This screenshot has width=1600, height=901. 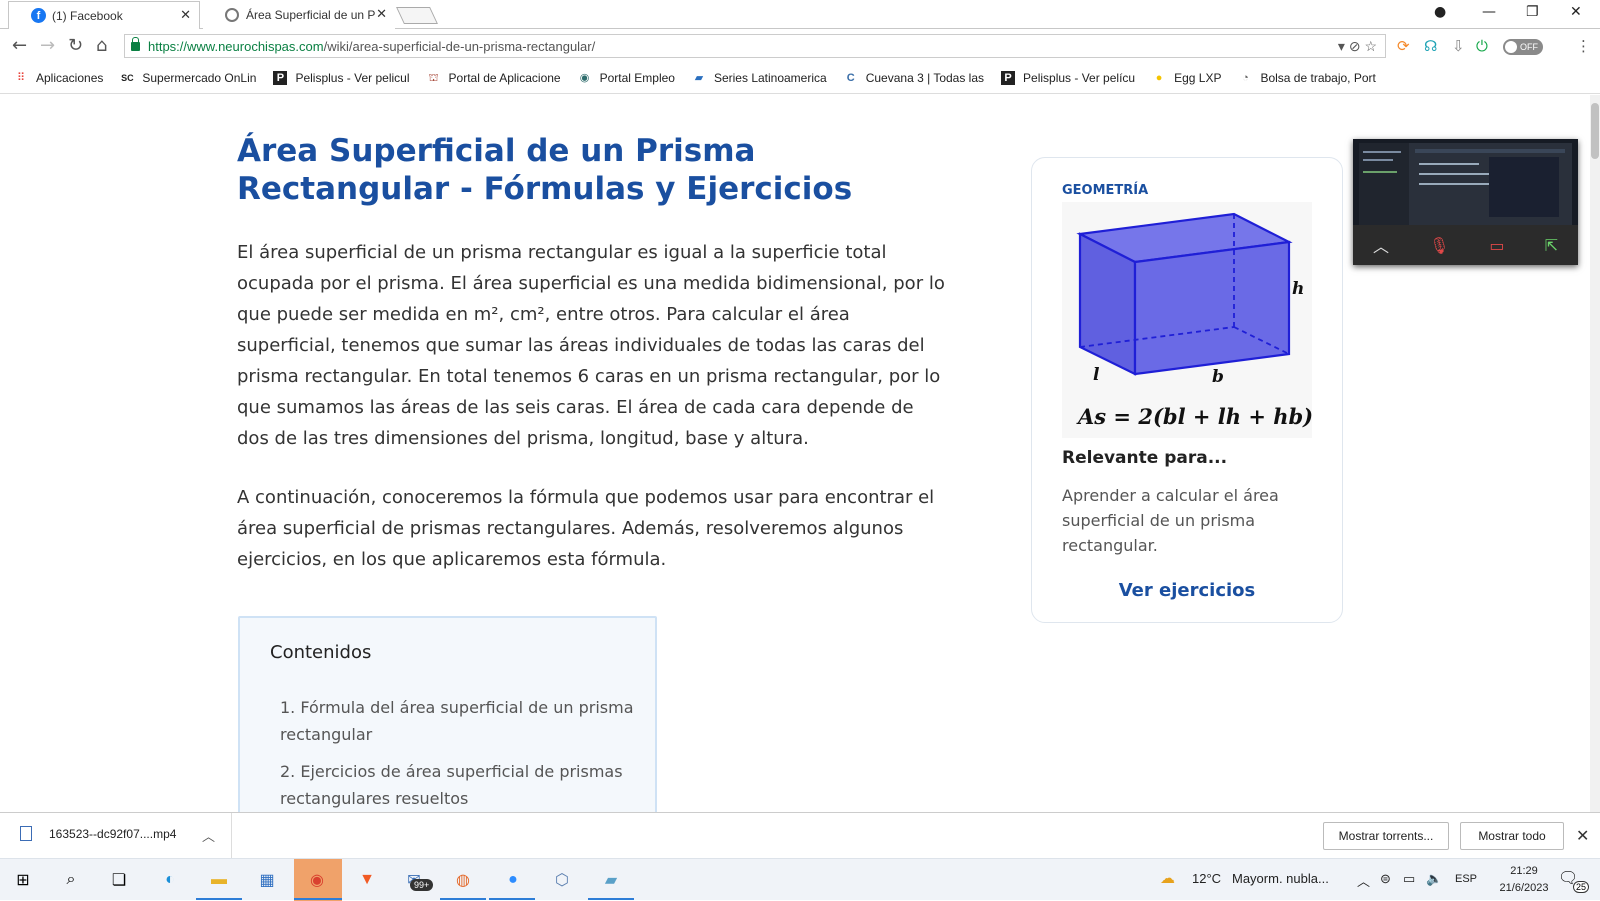 What do you see at coordinates (1524, 880) in the screenshot?
I see `clock: 21:29 21/6/2023` at bounding box center [1524, 880].